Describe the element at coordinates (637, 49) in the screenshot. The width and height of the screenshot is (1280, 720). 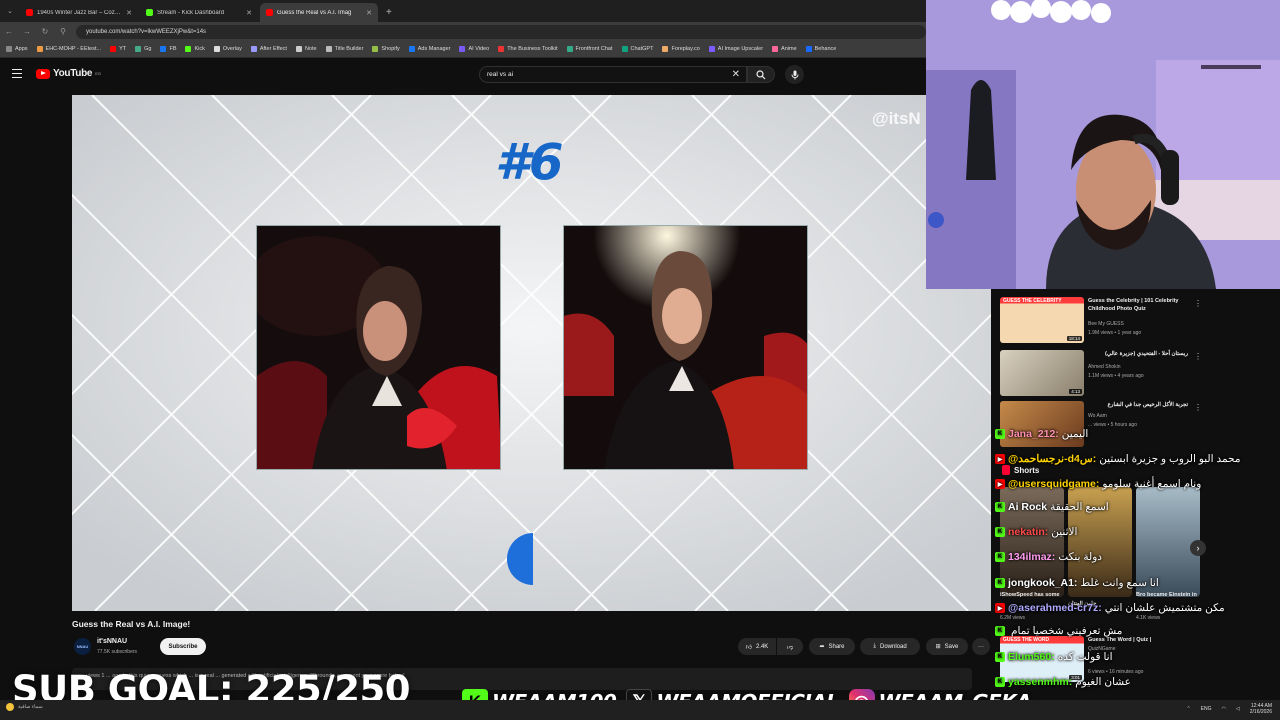
I see `bookmark-item: ChatGPT` at that location.